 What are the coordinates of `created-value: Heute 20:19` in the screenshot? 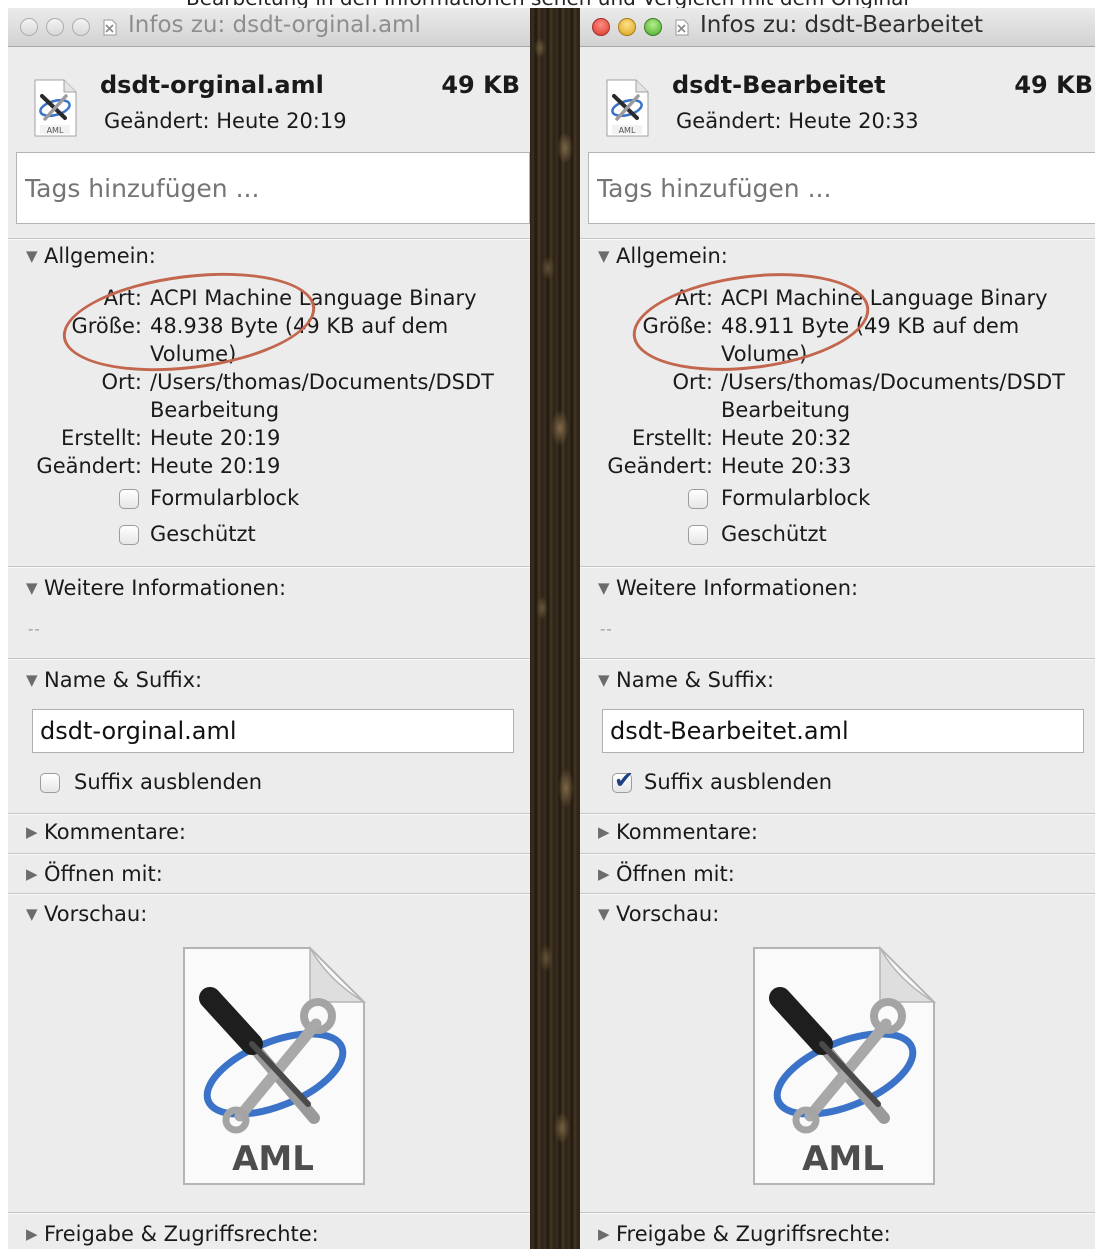 It's located at (215, 438).